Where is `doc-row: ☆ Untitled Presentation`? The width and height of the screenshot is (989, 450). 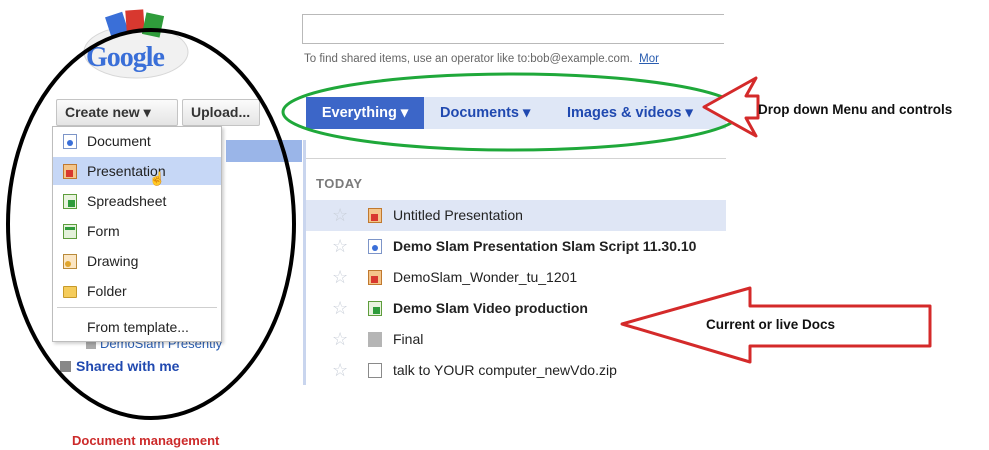
doc-row: ☆ Untitled Presentation is located at coordinates (516, 215).